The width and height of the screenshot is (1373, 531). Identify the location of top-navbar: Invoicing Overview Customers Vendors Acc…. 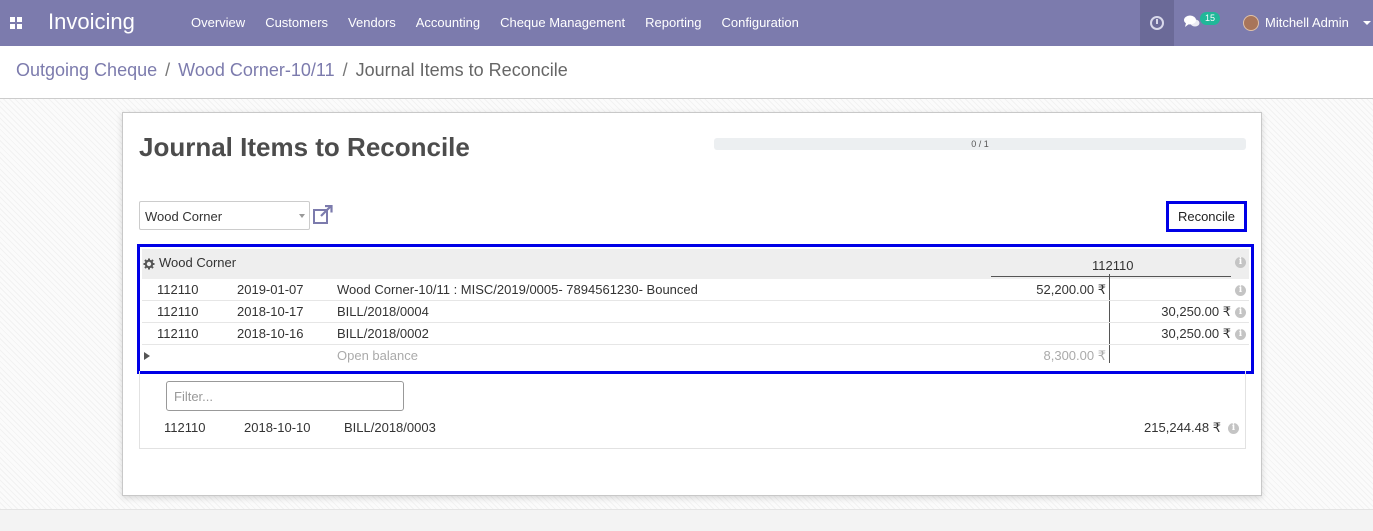
(686, 23).